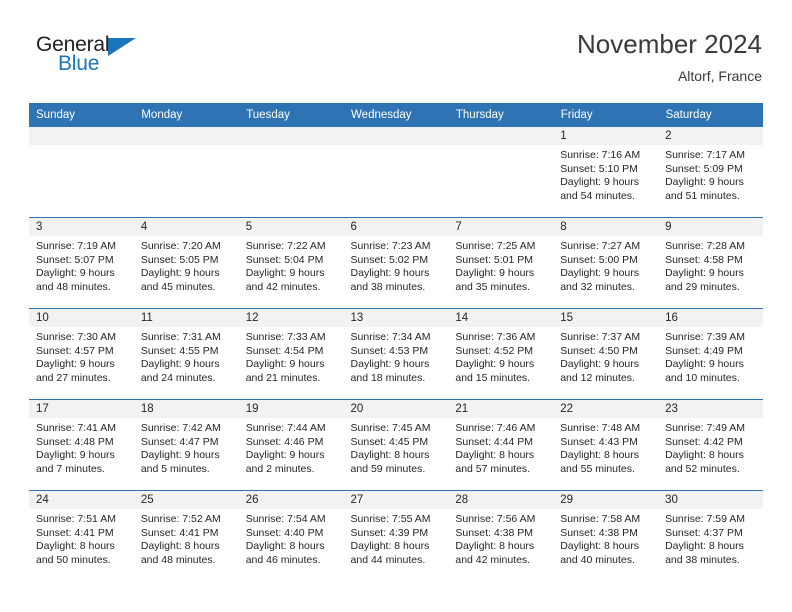 Image resolution: width=792 pixels, height=612 pixels. What do you see at coordinates (705, 519) in the screenshot?
I see `sunrise-time: Sunrise: 7:59 AM` at bounding box center [705, 519].